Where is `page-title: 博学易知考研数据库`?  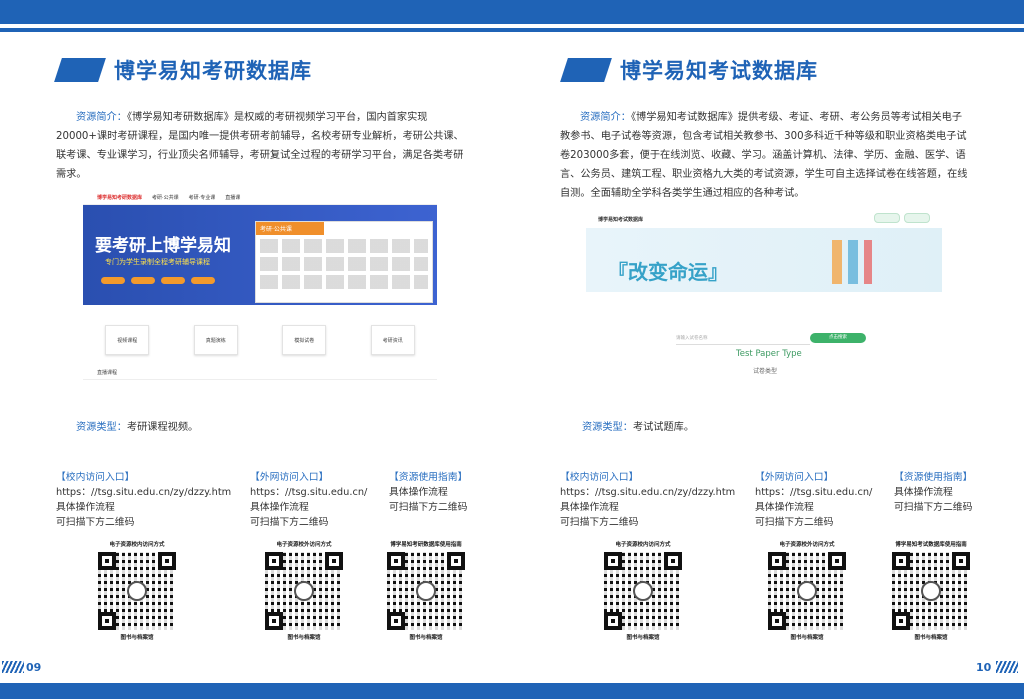
page-title: 博学易知考研数据库 is located at coordinates (213, 71).